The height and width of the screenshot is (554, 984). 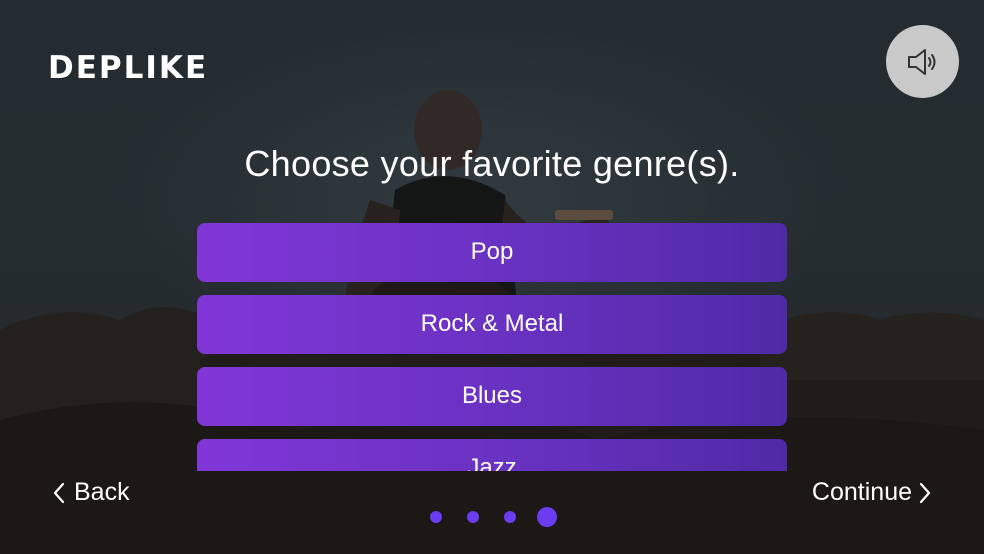 What do you see at coordinates (102, 492) in the screenshot?
I see `back-button-label: Back` at bounding box center [102, 492].